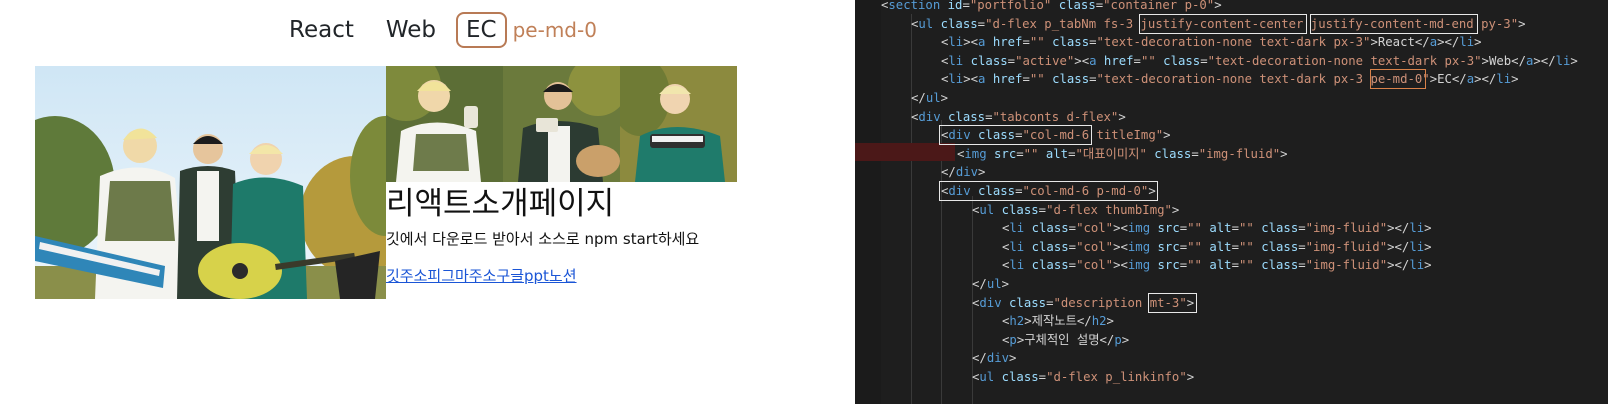 This screenshot has height=404, width=1608. Describe the element at coordinates (443, 30) in the screenshot. I see `tab-nav: React Web EC pe-md-0` at that location.